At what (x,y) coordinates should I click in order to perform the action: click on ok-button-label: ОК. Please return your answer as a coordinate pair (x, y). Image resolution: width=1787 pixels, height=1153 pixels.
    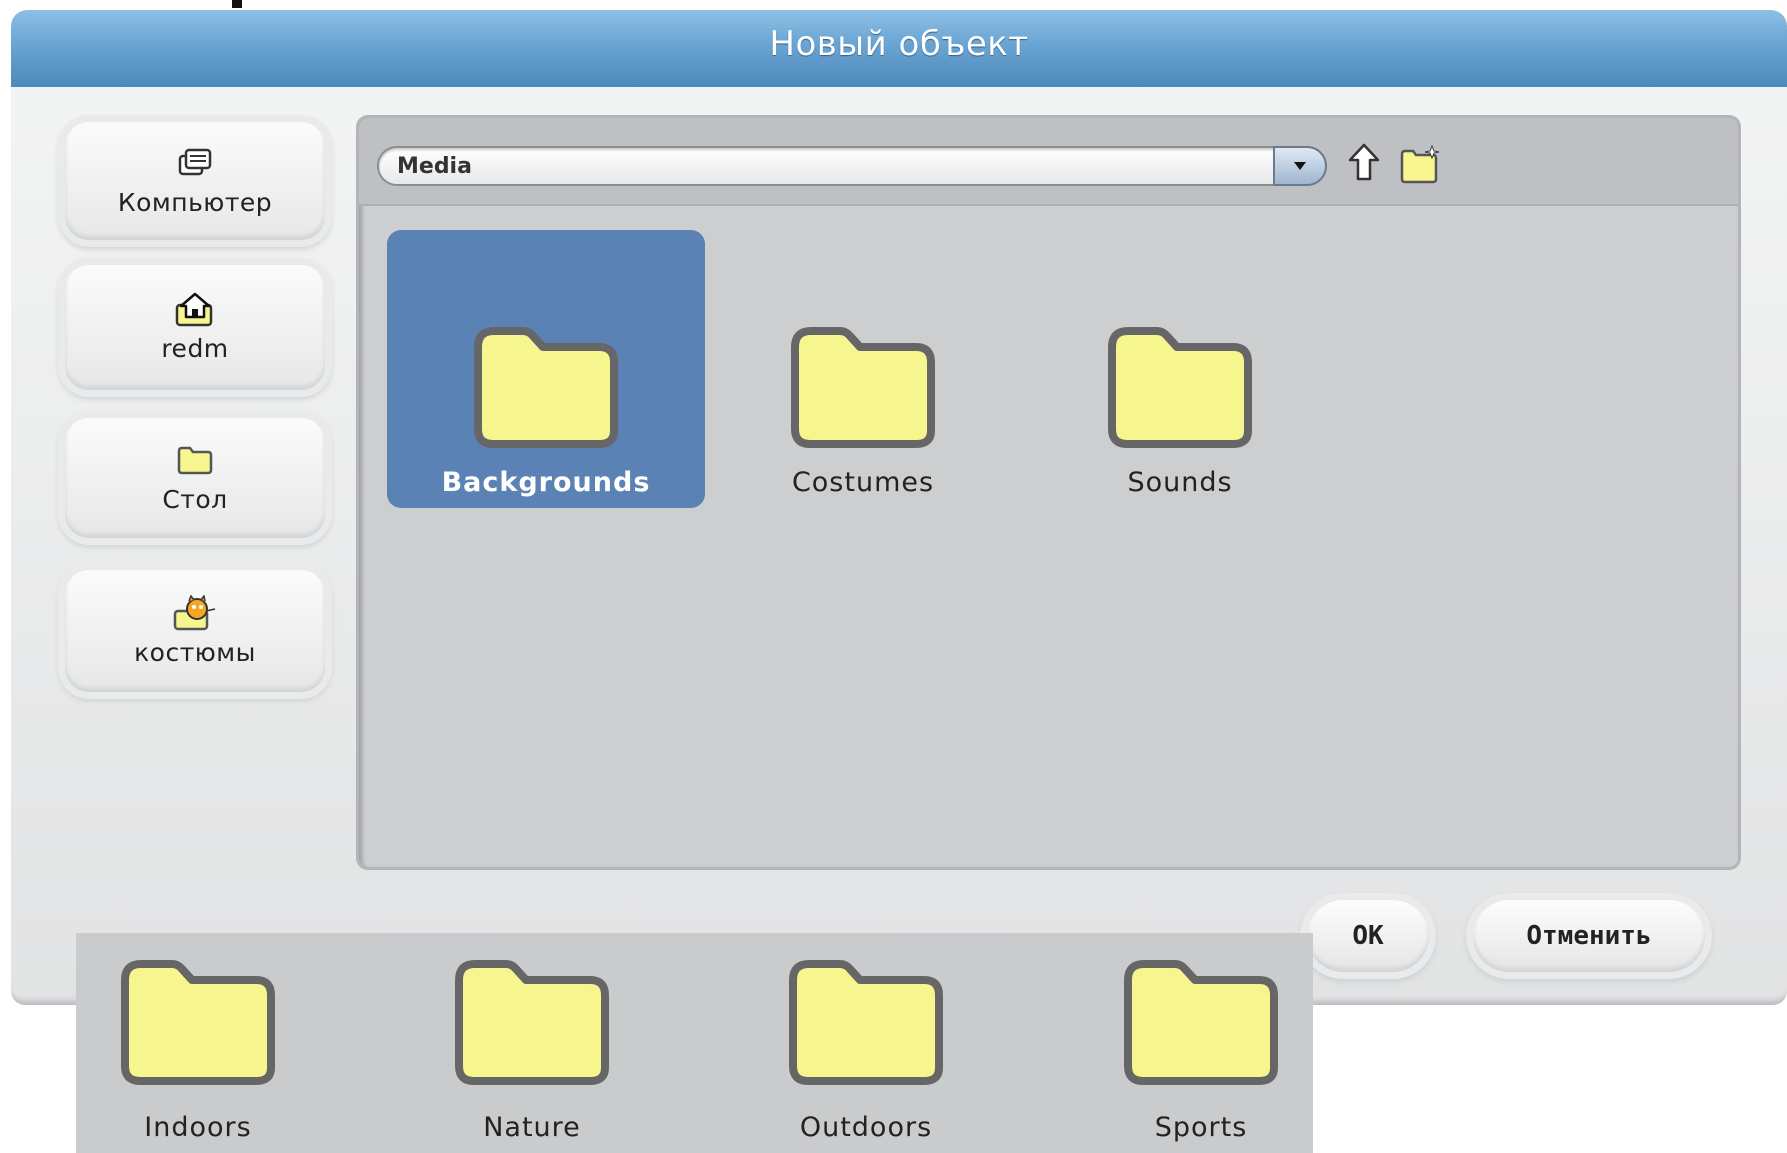
    Looking at the image, I should click on (1368, 936).